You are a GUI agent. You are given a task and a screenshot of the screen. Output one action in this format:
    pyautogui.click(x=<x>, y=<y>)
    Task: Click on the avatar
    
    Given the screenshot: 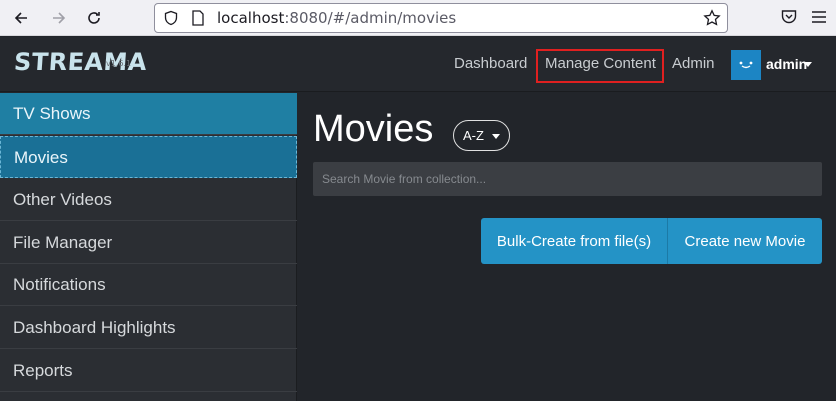 What is the action you would take?
    pyautogui.click(x=746, y=65)
    